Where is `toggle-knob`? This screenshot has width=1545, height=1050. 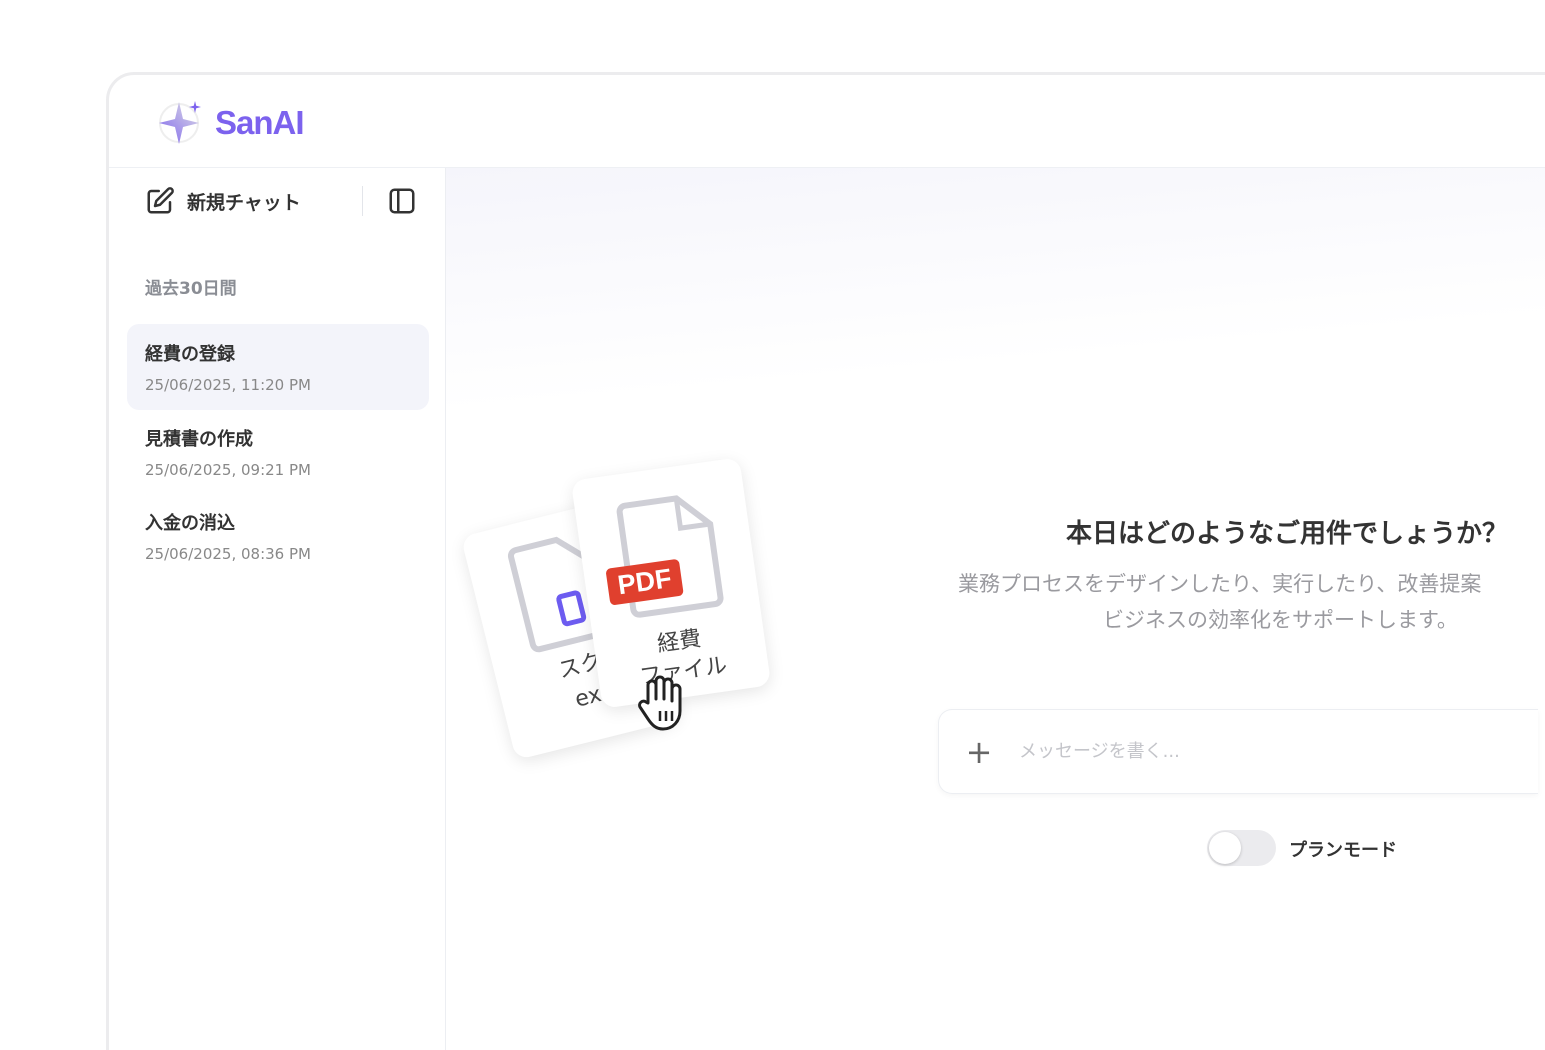 toggle-knob is located at coordinates (1225, 848).